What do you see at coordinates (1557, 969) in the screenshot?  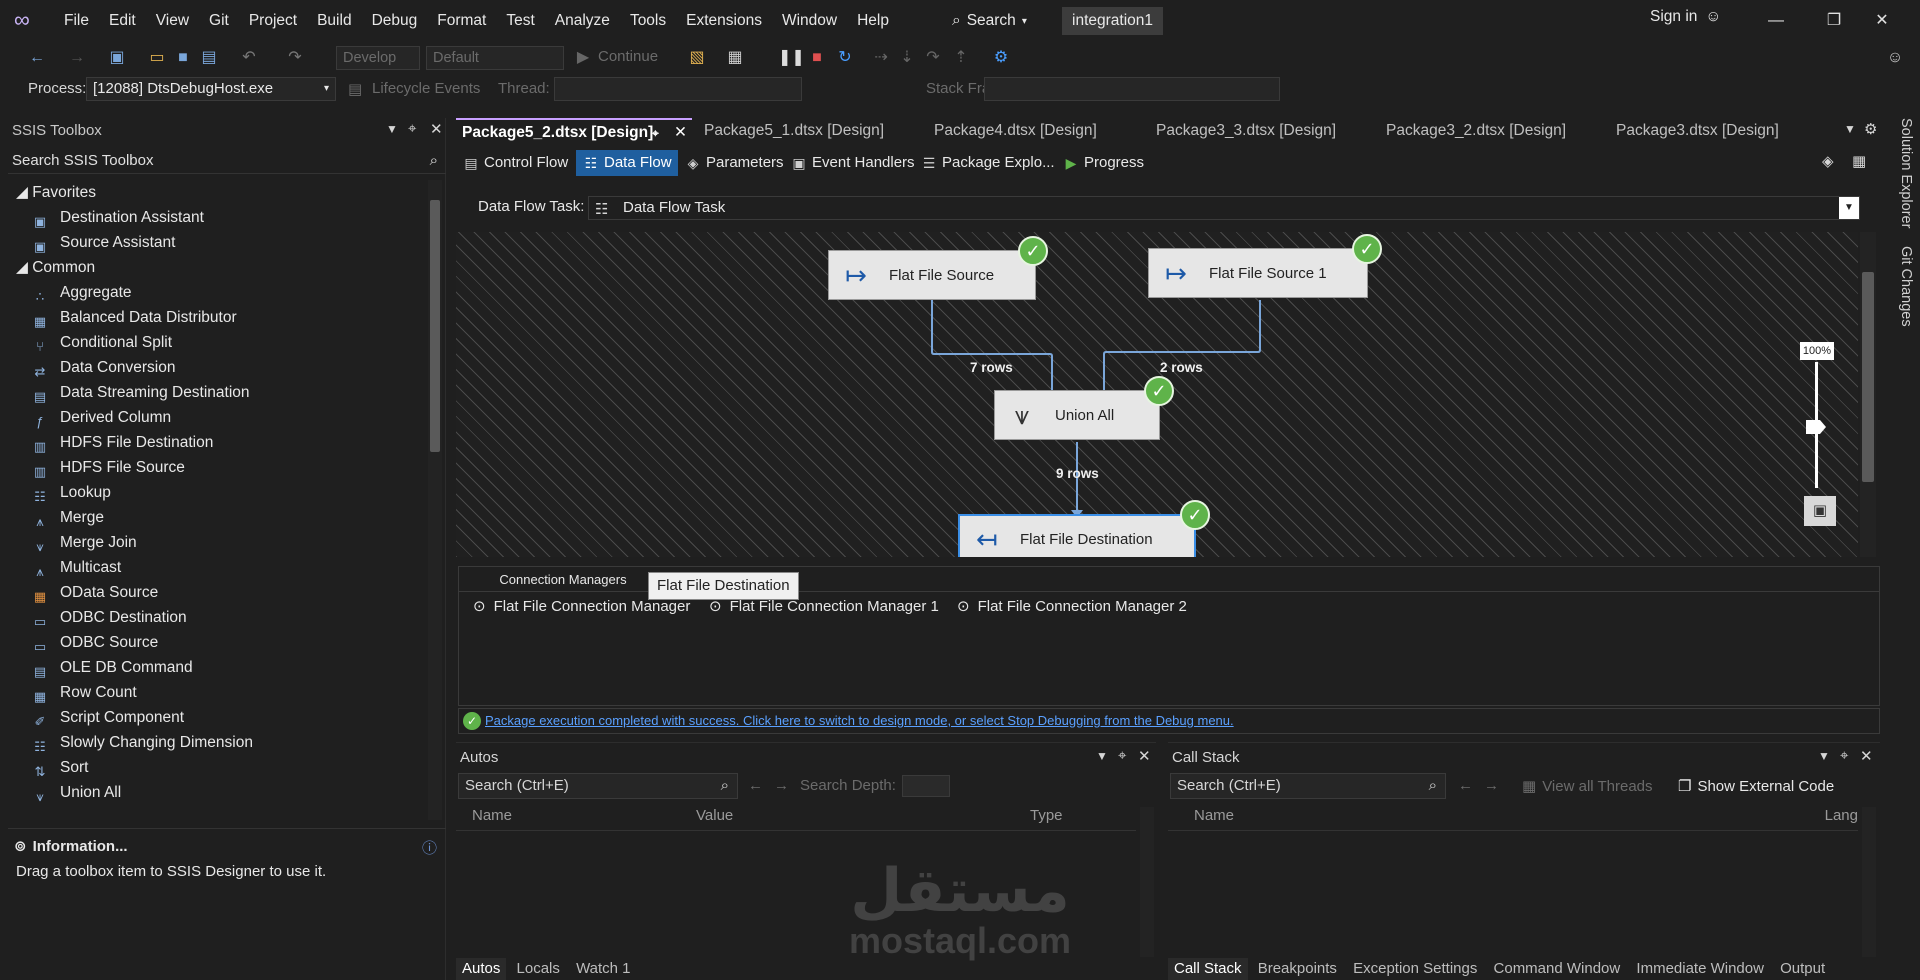 I see `tab-command-window: Command Window` at bounding box center [1557, 969].